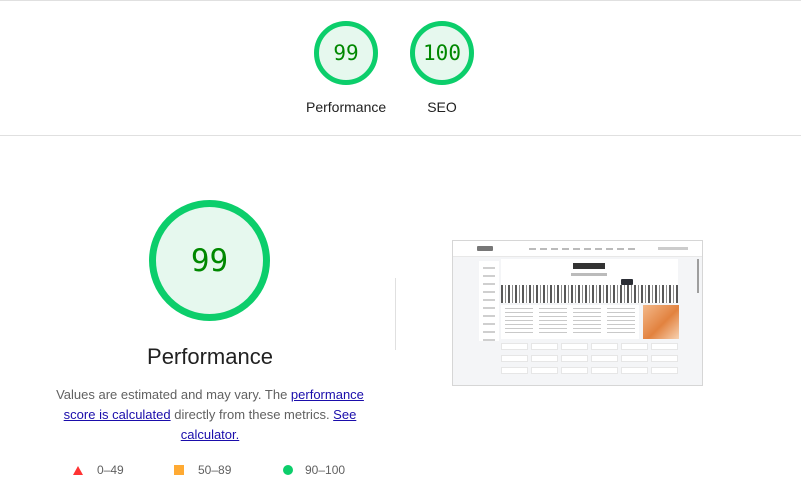 This screenshot has height=491, width=801. I want to click on performance-title: Performance, so click(210, 356).